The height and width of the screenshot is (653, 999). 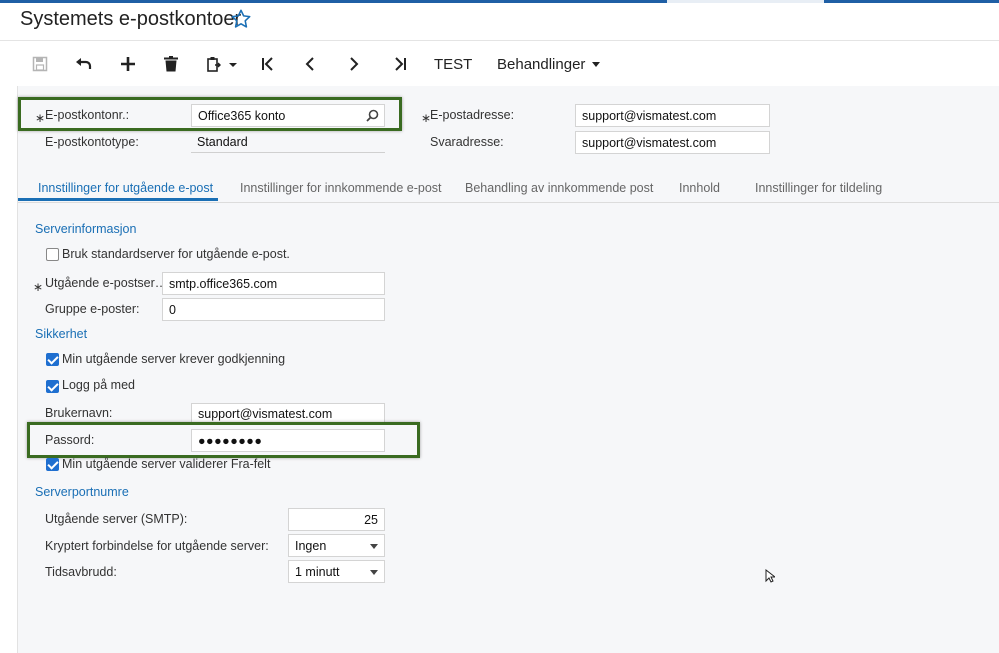 I want to click on email-address-field: support@vismatest.com, so click(x=672, y=115).